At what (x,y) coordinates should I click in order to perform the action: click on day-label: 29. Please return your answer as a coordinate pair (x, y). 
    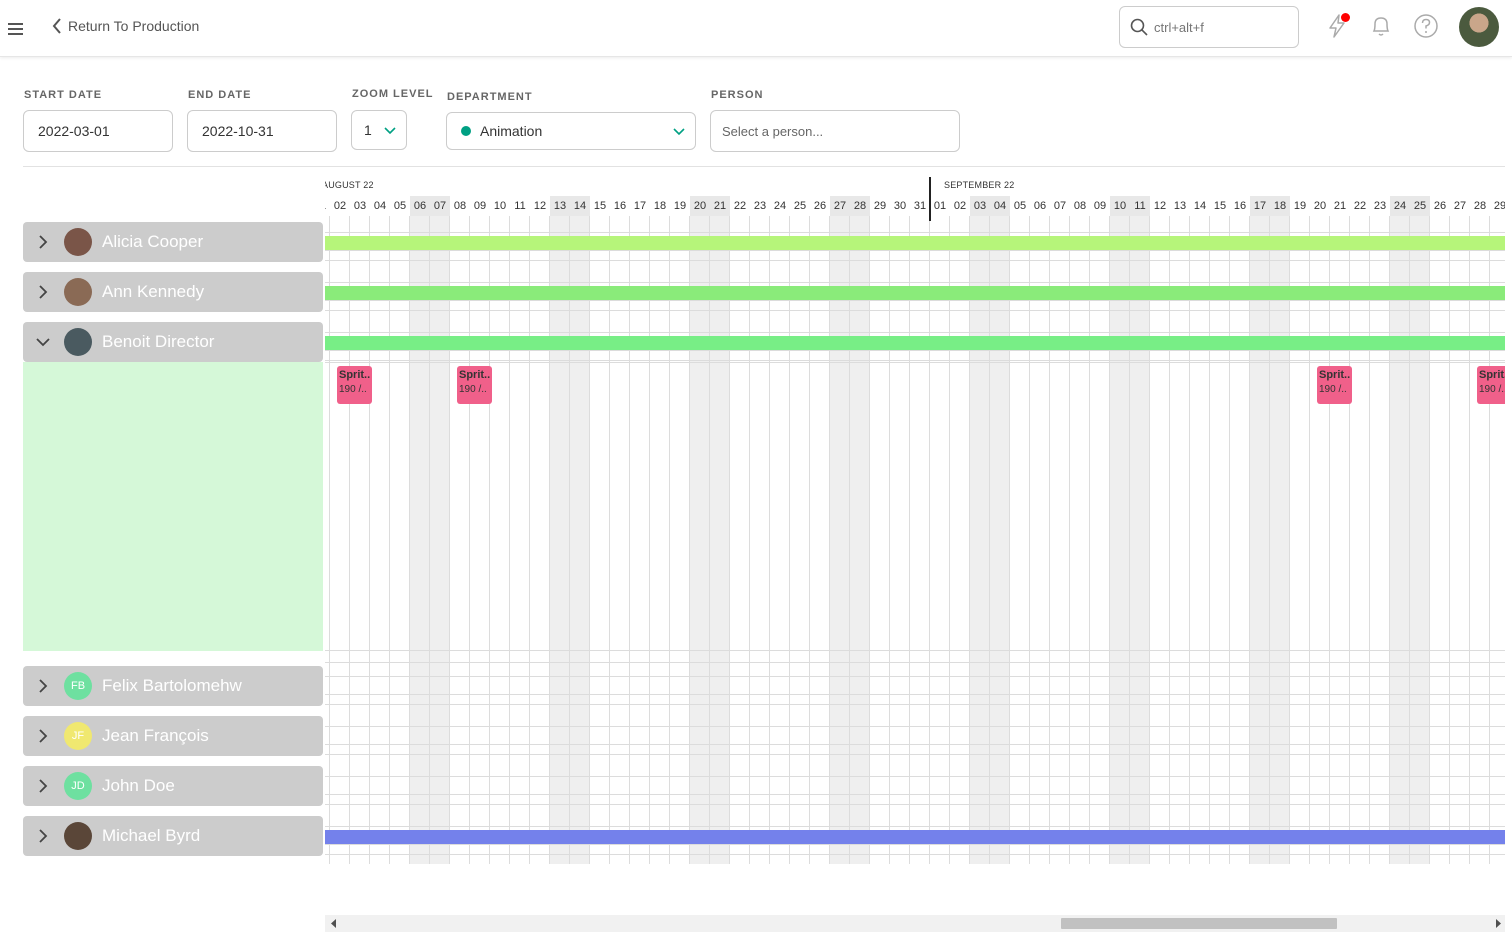
    Looking at the image, I should click on (880, 206).